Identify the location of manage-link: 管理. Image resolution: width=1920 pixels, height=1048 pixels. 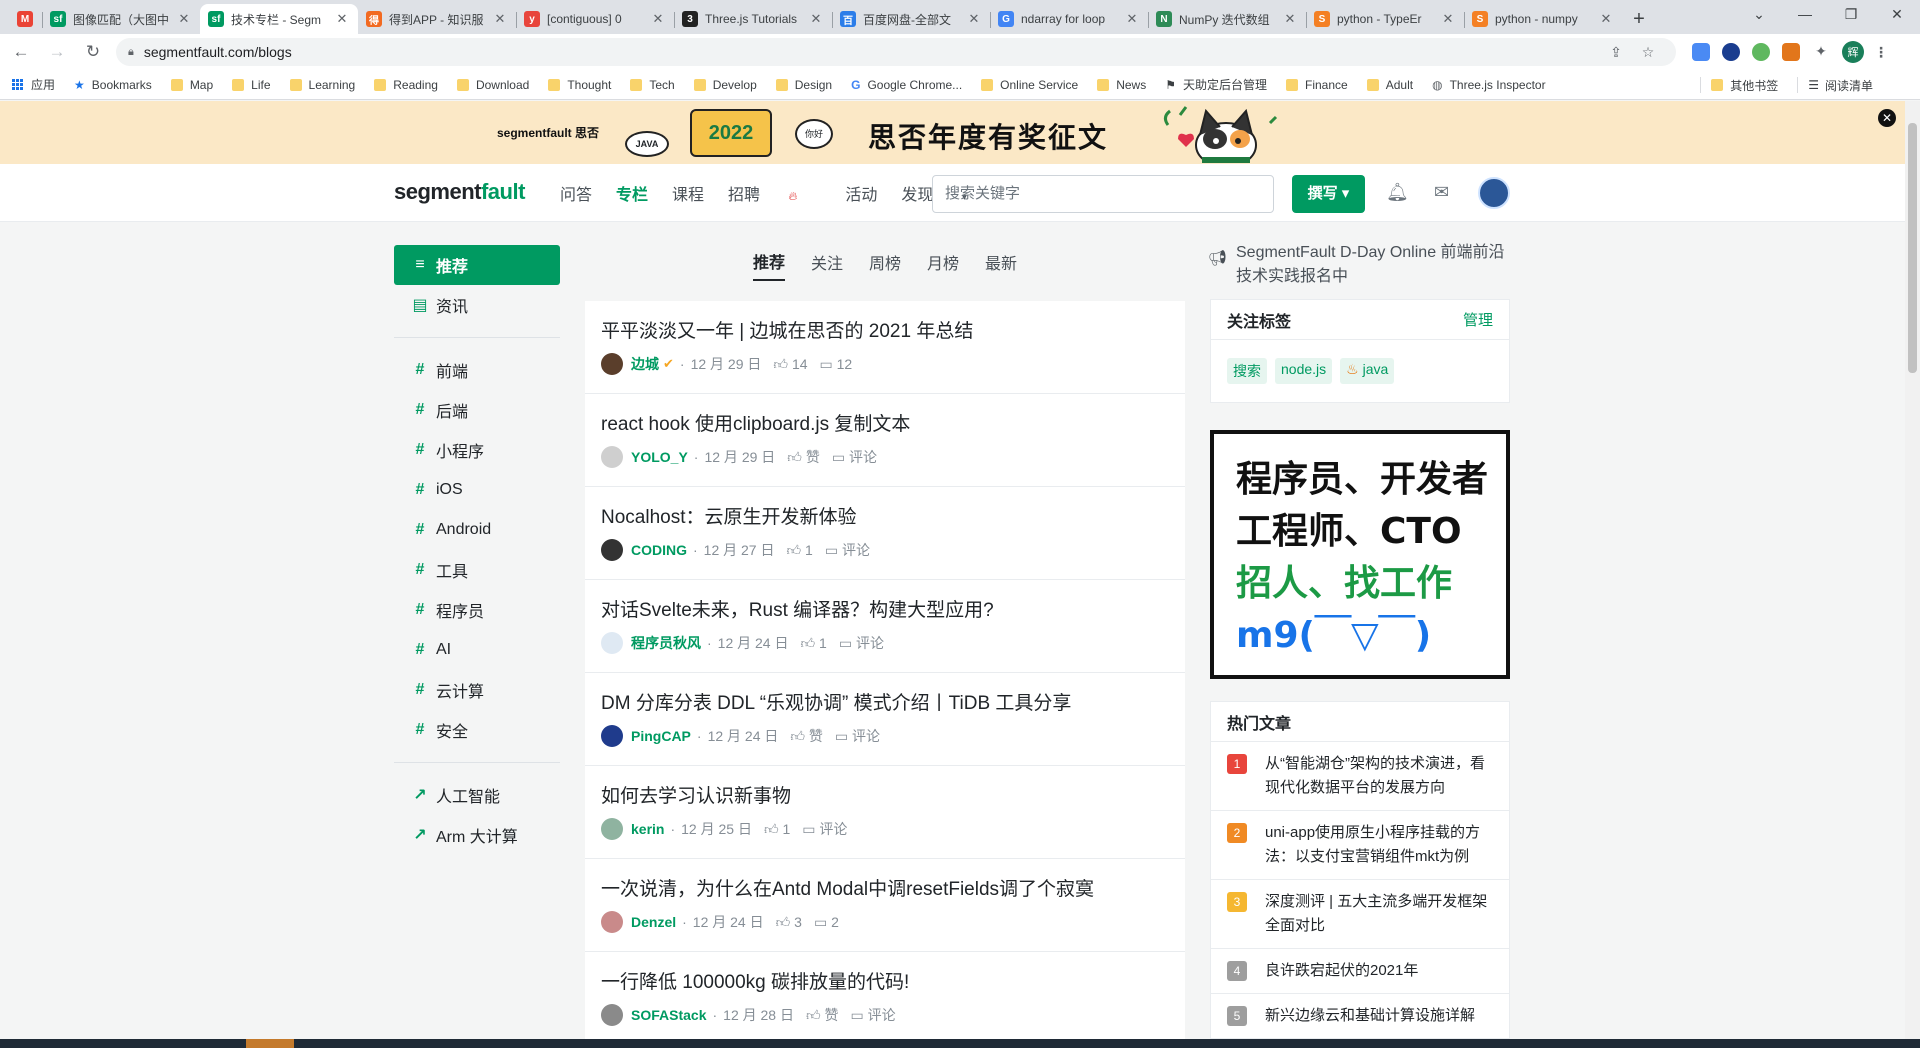
(1478, 319).